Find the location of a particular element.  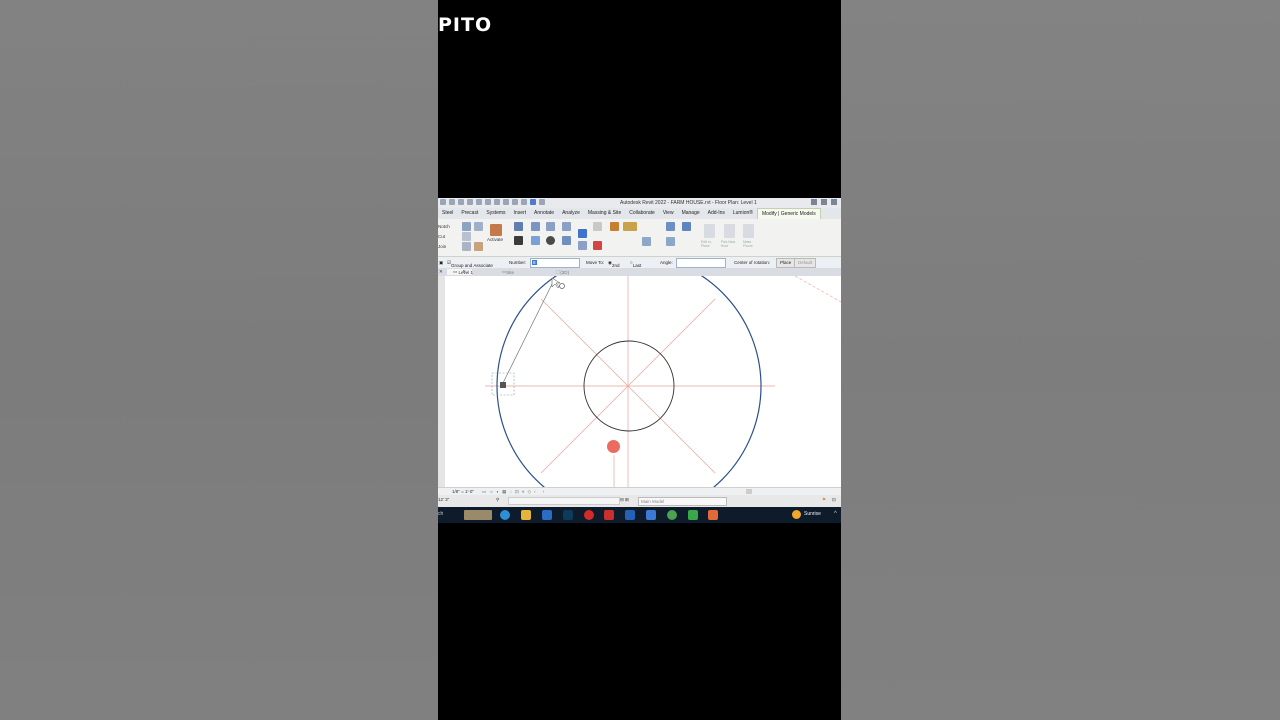

open-icon is located at coordinates (443, 202).